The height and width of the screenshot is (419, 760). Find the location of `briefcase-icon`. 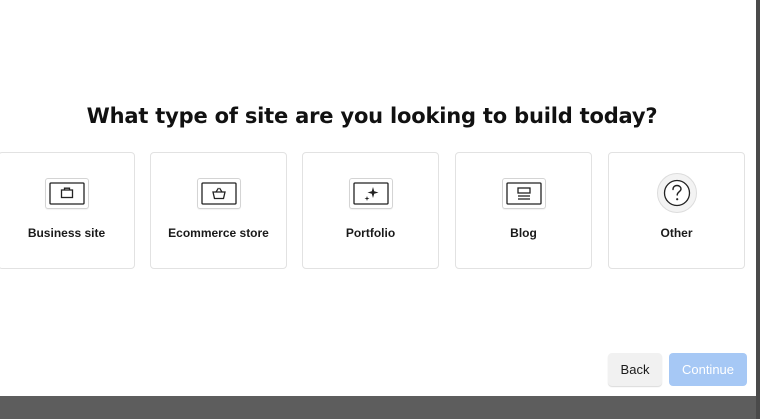

briefcase-icon is located at coordinates (66, 193).